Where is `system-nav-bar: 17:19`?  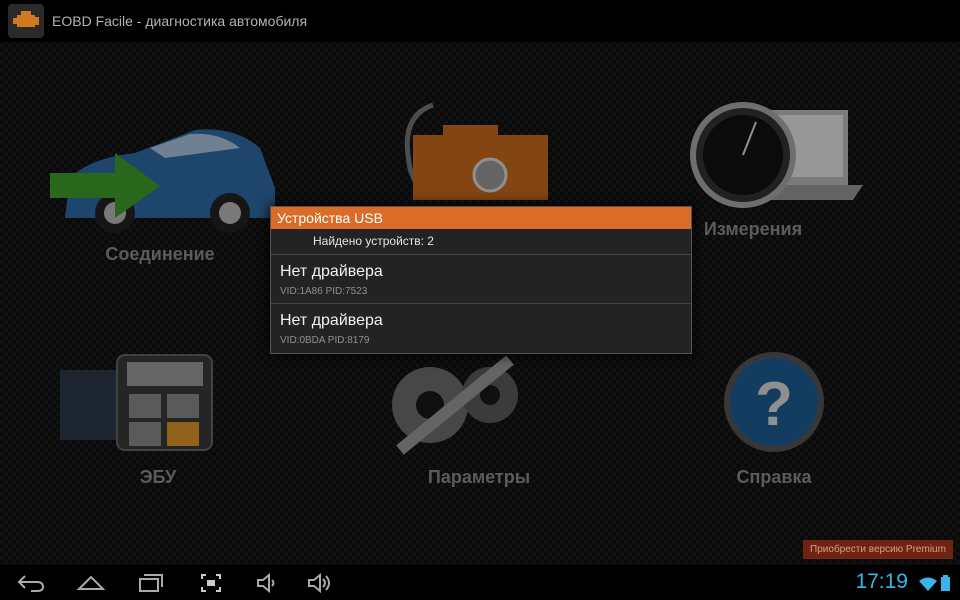
system-nav-bar: 17:19 is located at coordinates (480, 582).